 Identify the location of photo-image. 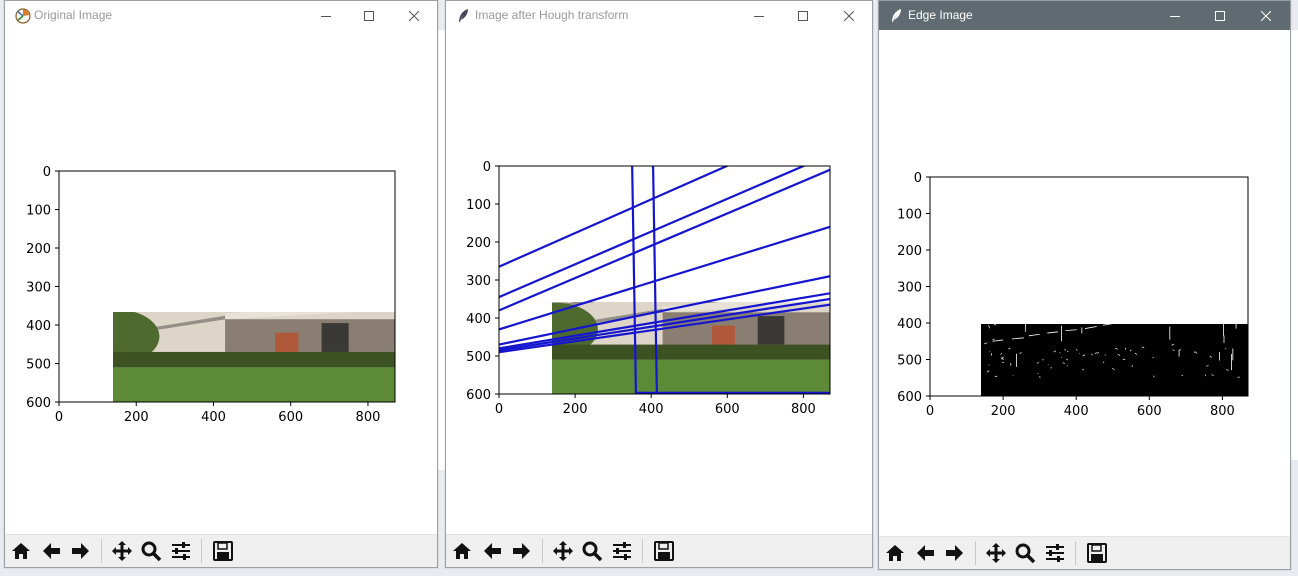
(691, 296).